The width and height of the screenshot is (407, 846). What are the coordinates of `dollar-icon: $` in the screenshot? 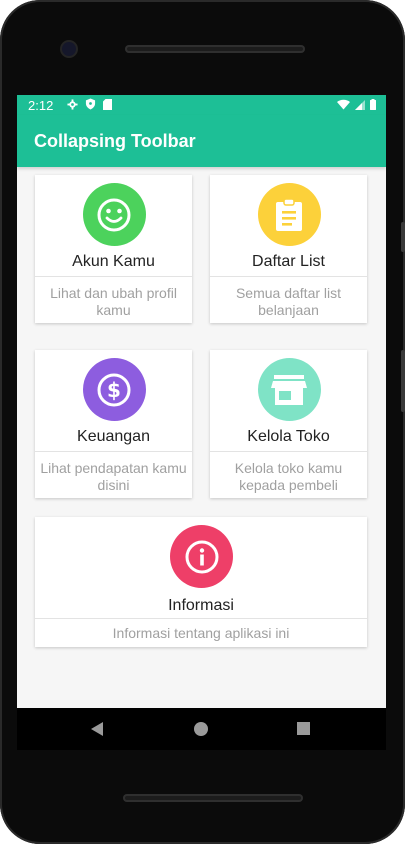 It's located at (114, 389).